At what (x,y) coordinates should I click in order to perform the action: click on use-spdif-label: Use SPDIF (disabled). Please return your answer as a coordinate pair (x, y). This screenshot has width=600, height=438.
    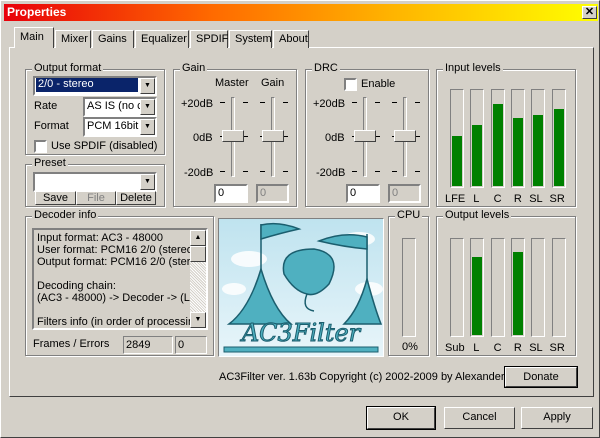
    Looking at the image, I should click on (104, 146).